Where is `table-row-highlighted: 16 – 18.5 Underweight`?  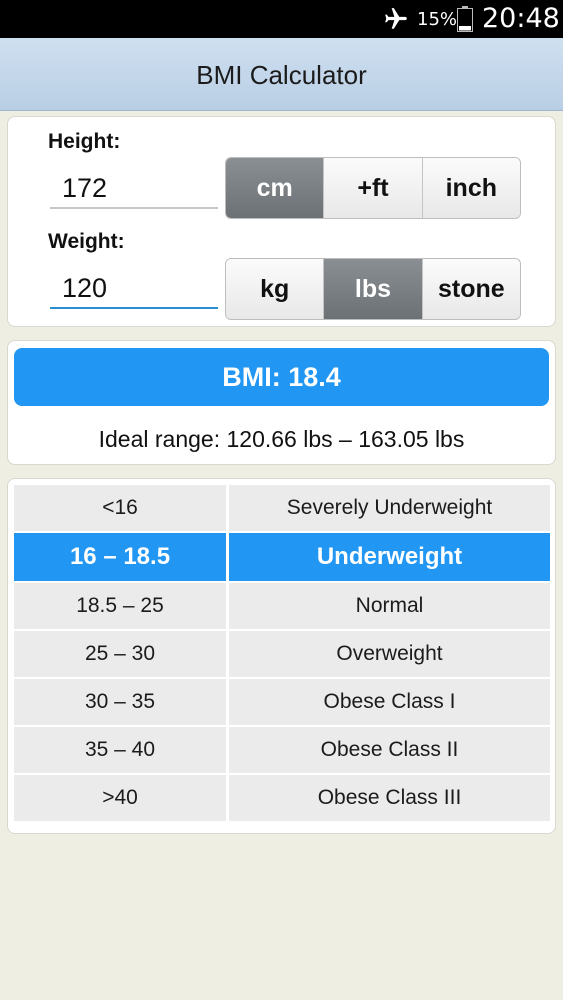 table-row-highlighted: 16 – 18.5 Underweight is located at coordinates (282, 558).